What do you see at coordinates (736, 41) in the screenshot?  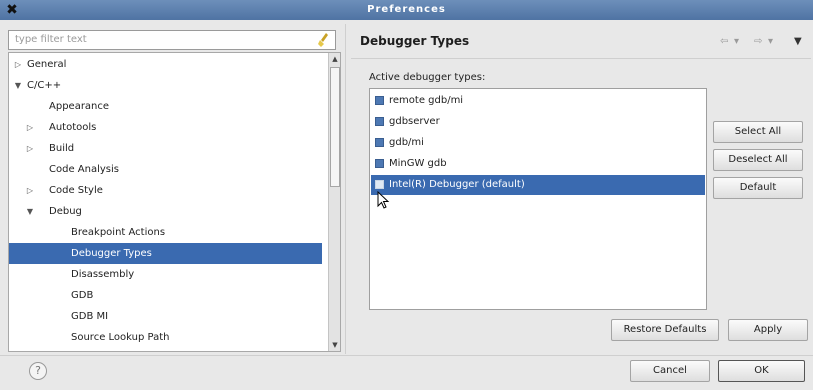 I see `back-menu-icon: ▾` at bounding box center [736, 41].